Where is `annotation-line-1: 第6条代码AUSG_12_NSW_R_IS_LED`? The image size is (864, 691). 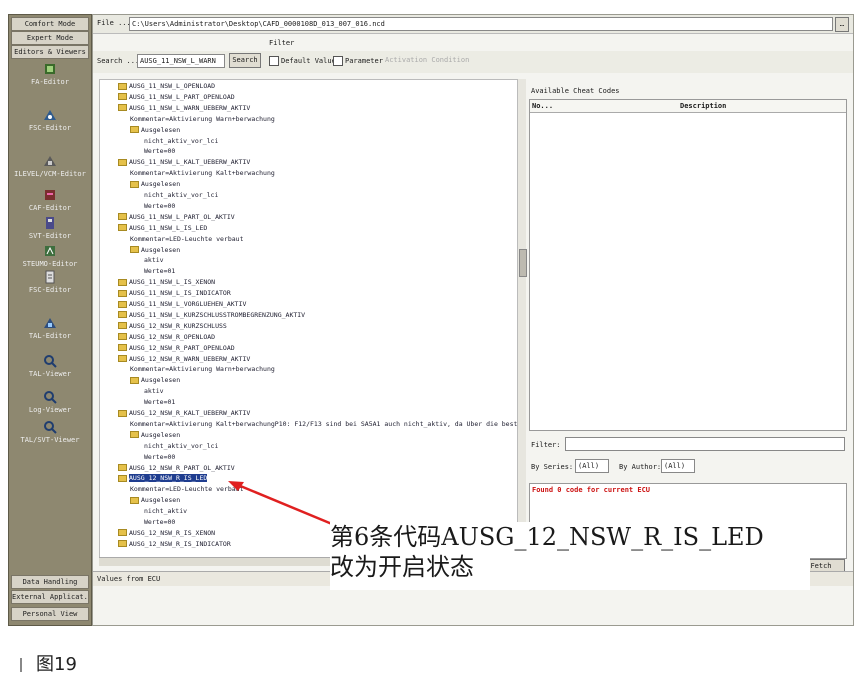
annotation-line-1: 第6条代码AUSG_12_NSW_R_IS_LED is located at coordinates (547, 537).